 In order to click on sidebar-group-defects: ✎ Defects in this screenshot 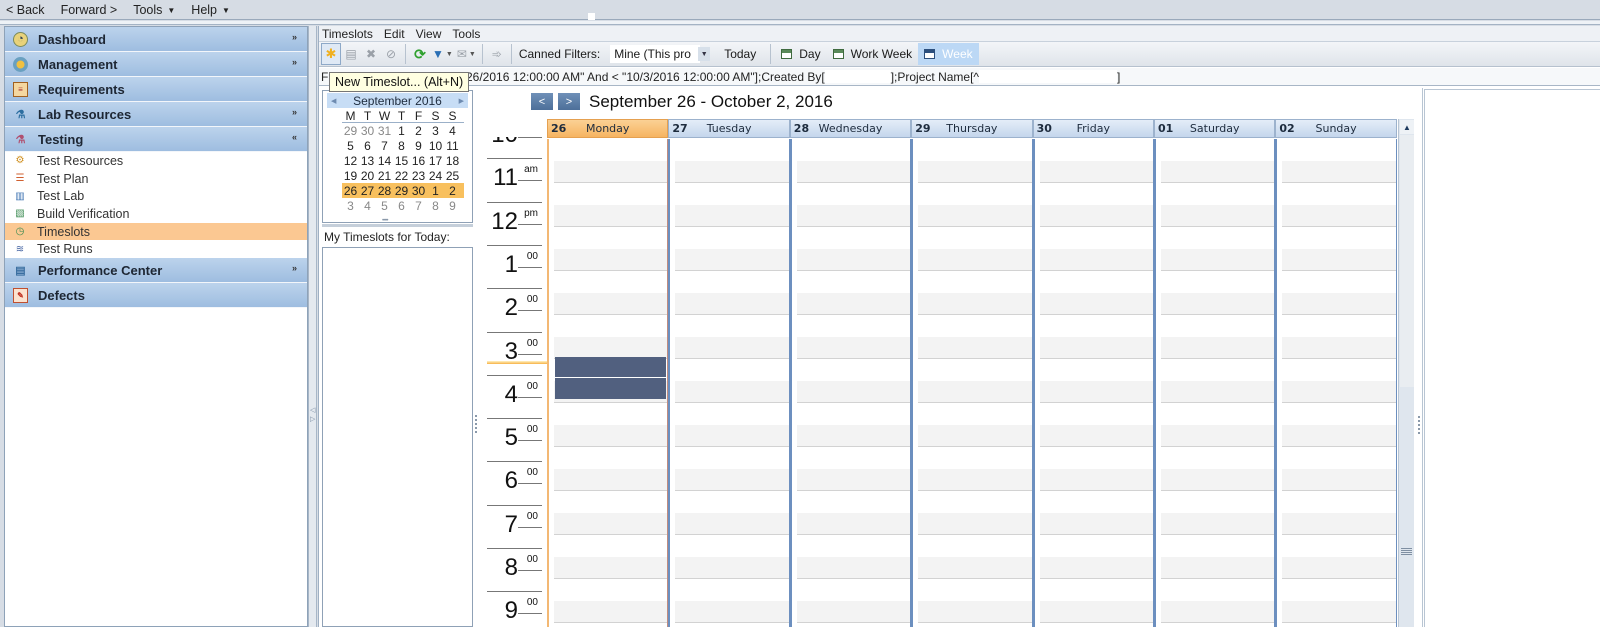, I will do `click(156, 296)`.